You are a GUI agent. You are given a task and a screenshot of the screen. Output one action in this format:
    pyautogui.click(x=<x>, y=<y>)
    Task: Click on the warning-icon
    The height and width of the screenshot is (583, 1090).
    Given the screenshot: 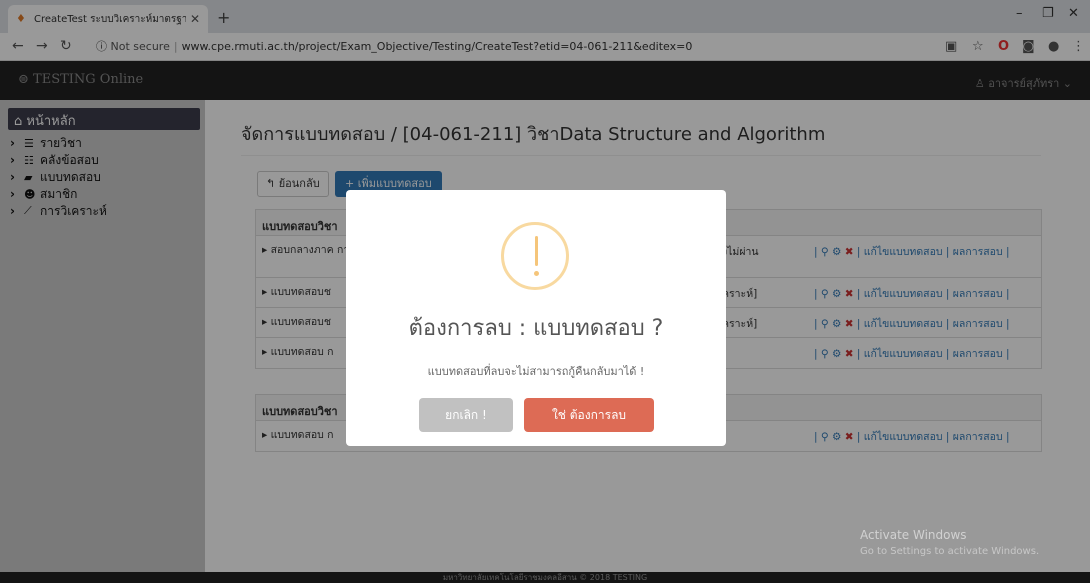 What is the action you would take?
    pyautogui.click(x=535, y=256)
    